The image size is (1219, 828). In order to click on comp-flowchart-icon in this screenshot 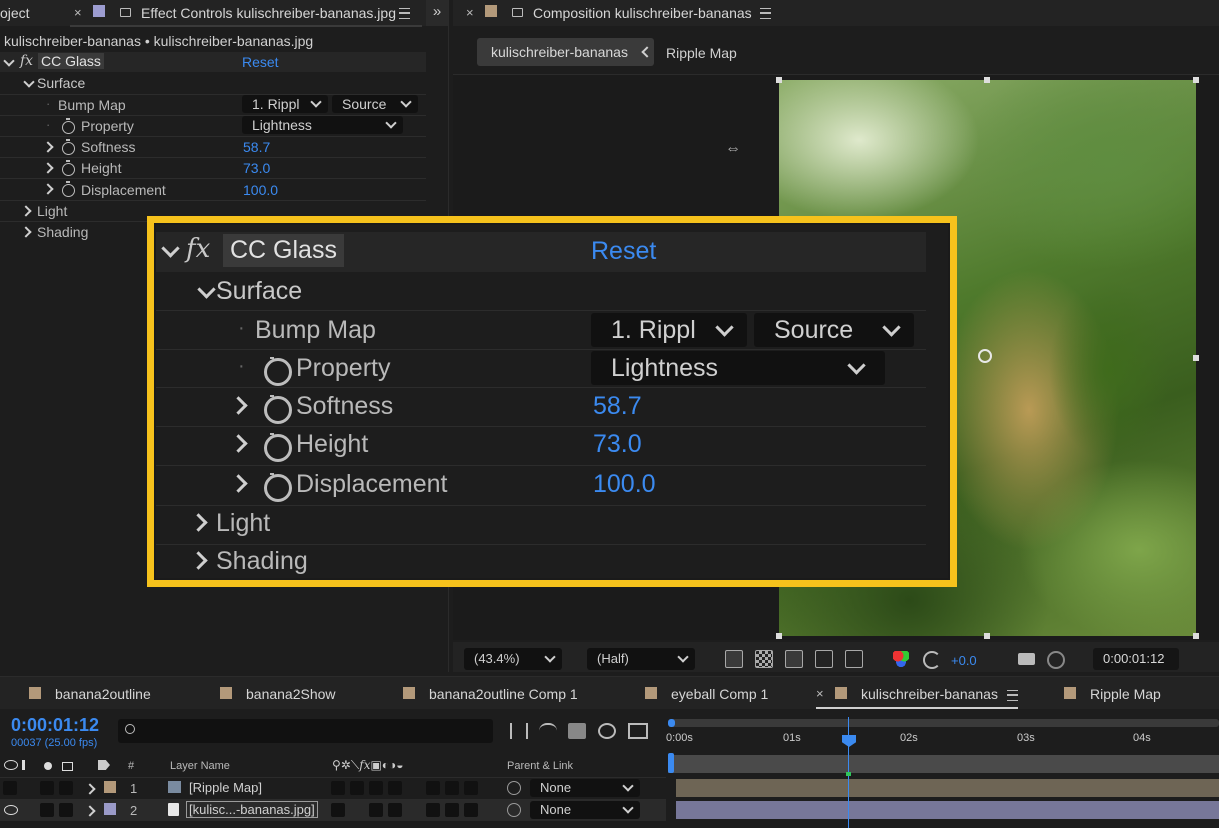, I will do `click(519, 731)`.